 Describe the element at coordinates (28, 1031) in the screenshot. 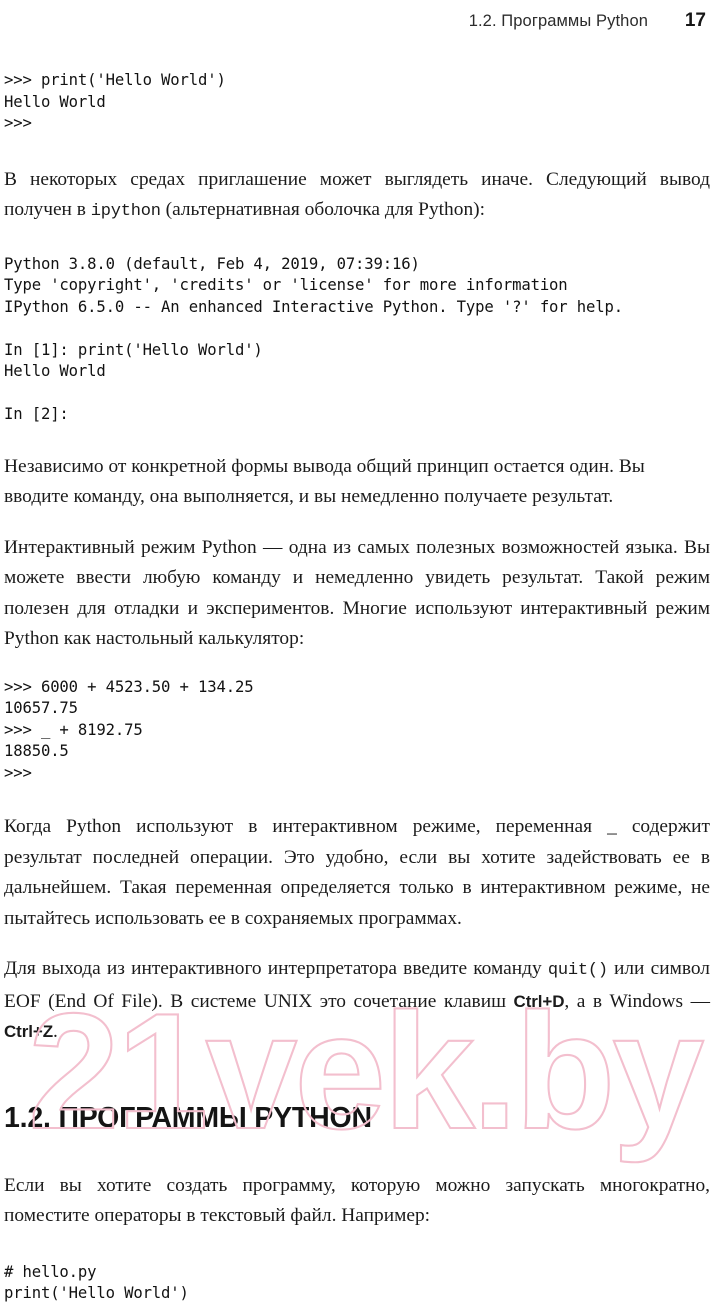

I see `keyboard-shortcut-ctrl-z: Ctrl+Z` at that location.